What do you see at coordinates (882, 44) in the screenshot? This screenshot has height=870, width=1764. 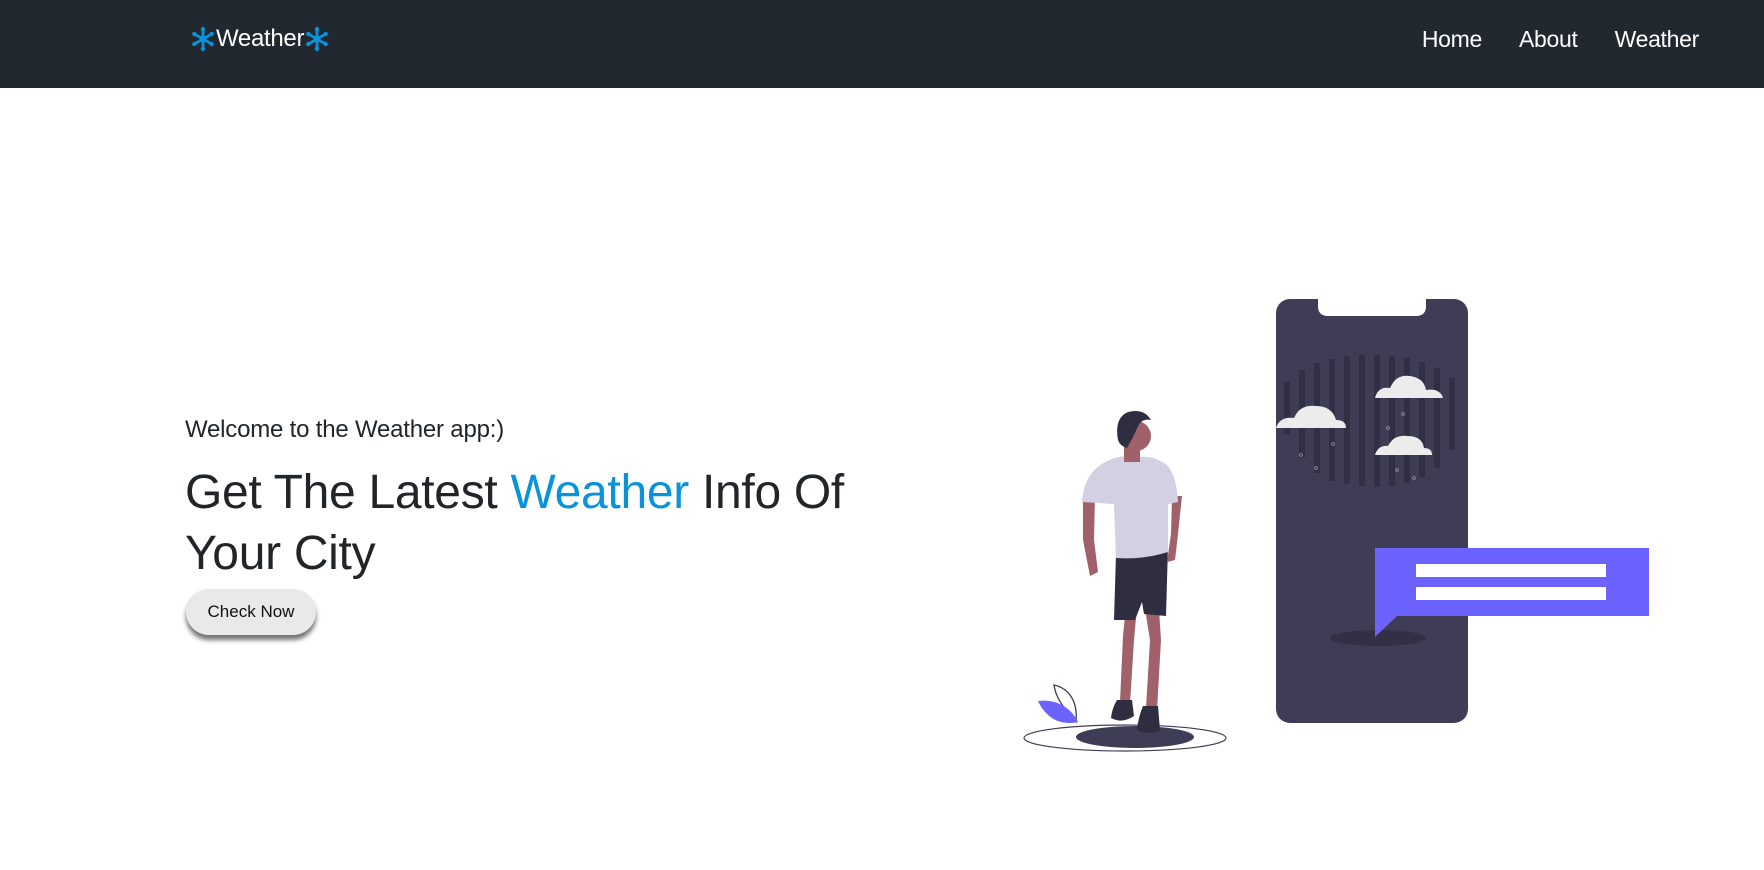 I see `top-navbar: Weather Home About Weather` at bounding box center [882, 44].